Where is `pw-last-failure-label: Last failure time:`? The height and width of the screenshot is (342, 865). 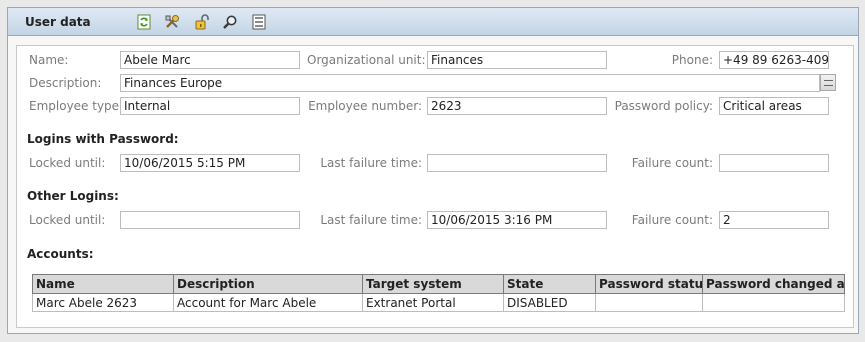
pw-last-failure-label: Last failure time: is located at coordinates (371, 163).